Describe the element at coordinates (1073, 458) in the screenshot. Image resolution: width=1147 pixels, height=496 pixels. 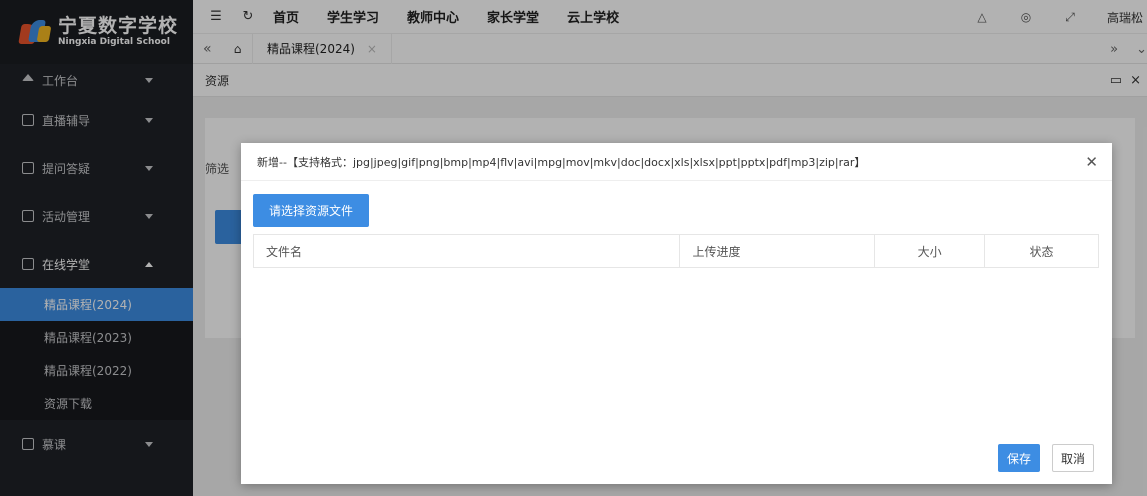
I see `cancel-button: 取消` at that location.